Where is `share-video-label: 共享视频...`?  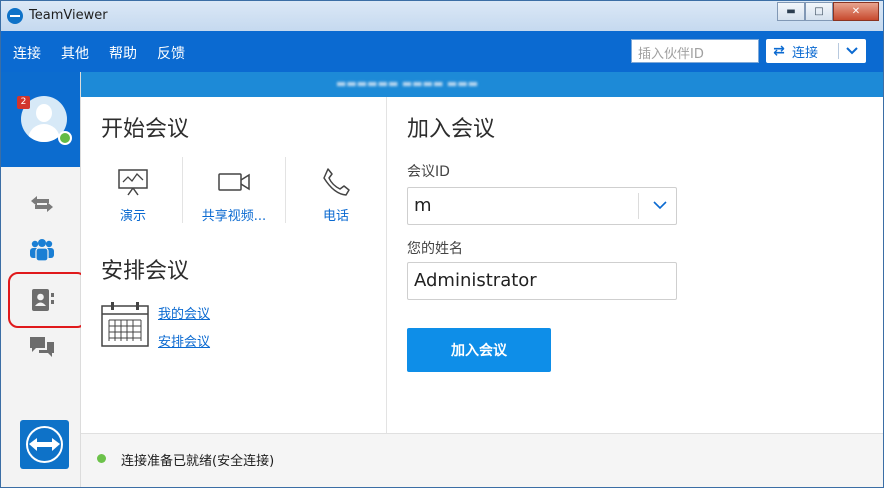
share-video-label: 共享视频... is located at coordinates (234, 216).